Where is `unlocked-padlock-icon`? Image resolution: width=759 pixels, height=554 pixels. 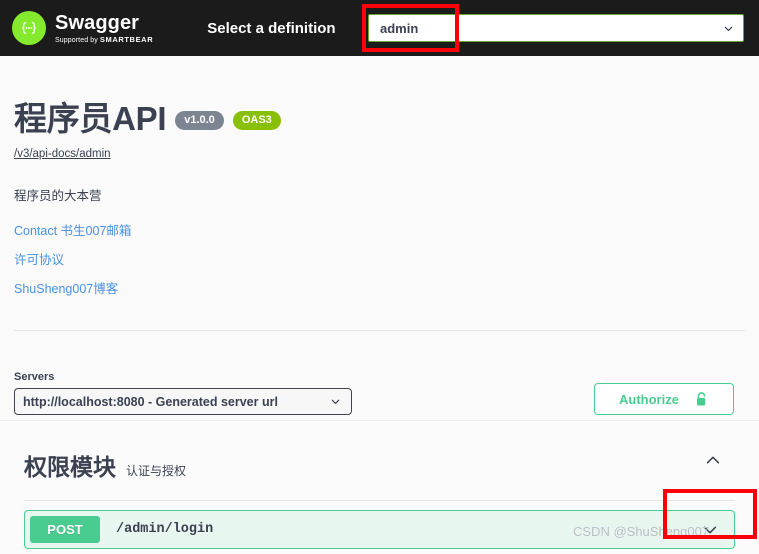
unlocked-padlock-icon is located at coordinates (701, 398).